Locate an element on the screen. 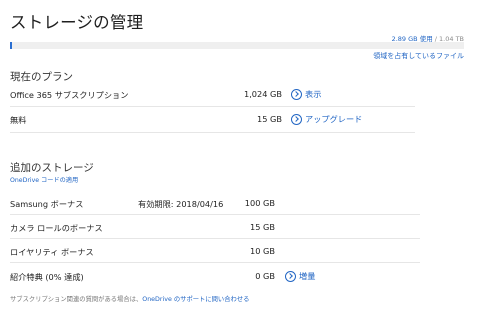  upgrade-button: アップグレード is located at coordinates (326, 119).